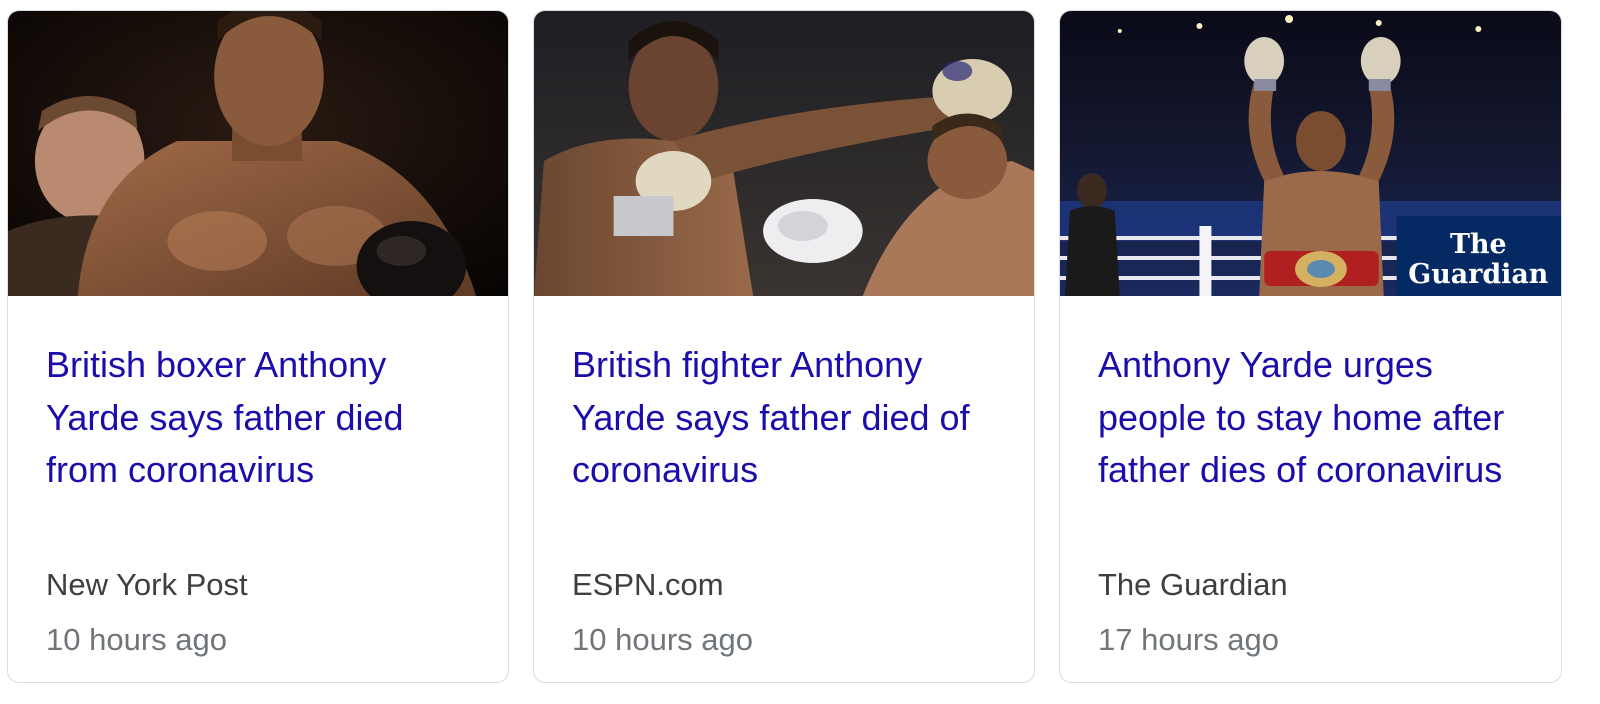 The image size is (1600, 704). What do you see at coordinates (1193, 584) in the screenshot?
I see `news-source: The Guardian` at bounding box center [1193, 584].